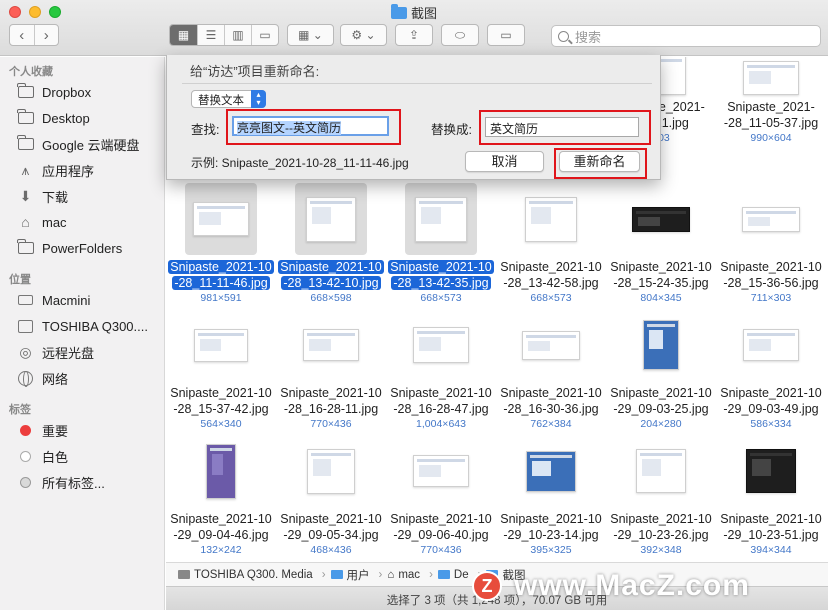 This screenshot has width=828, height=610. I want to click on disk-icon, so click(184, 574).